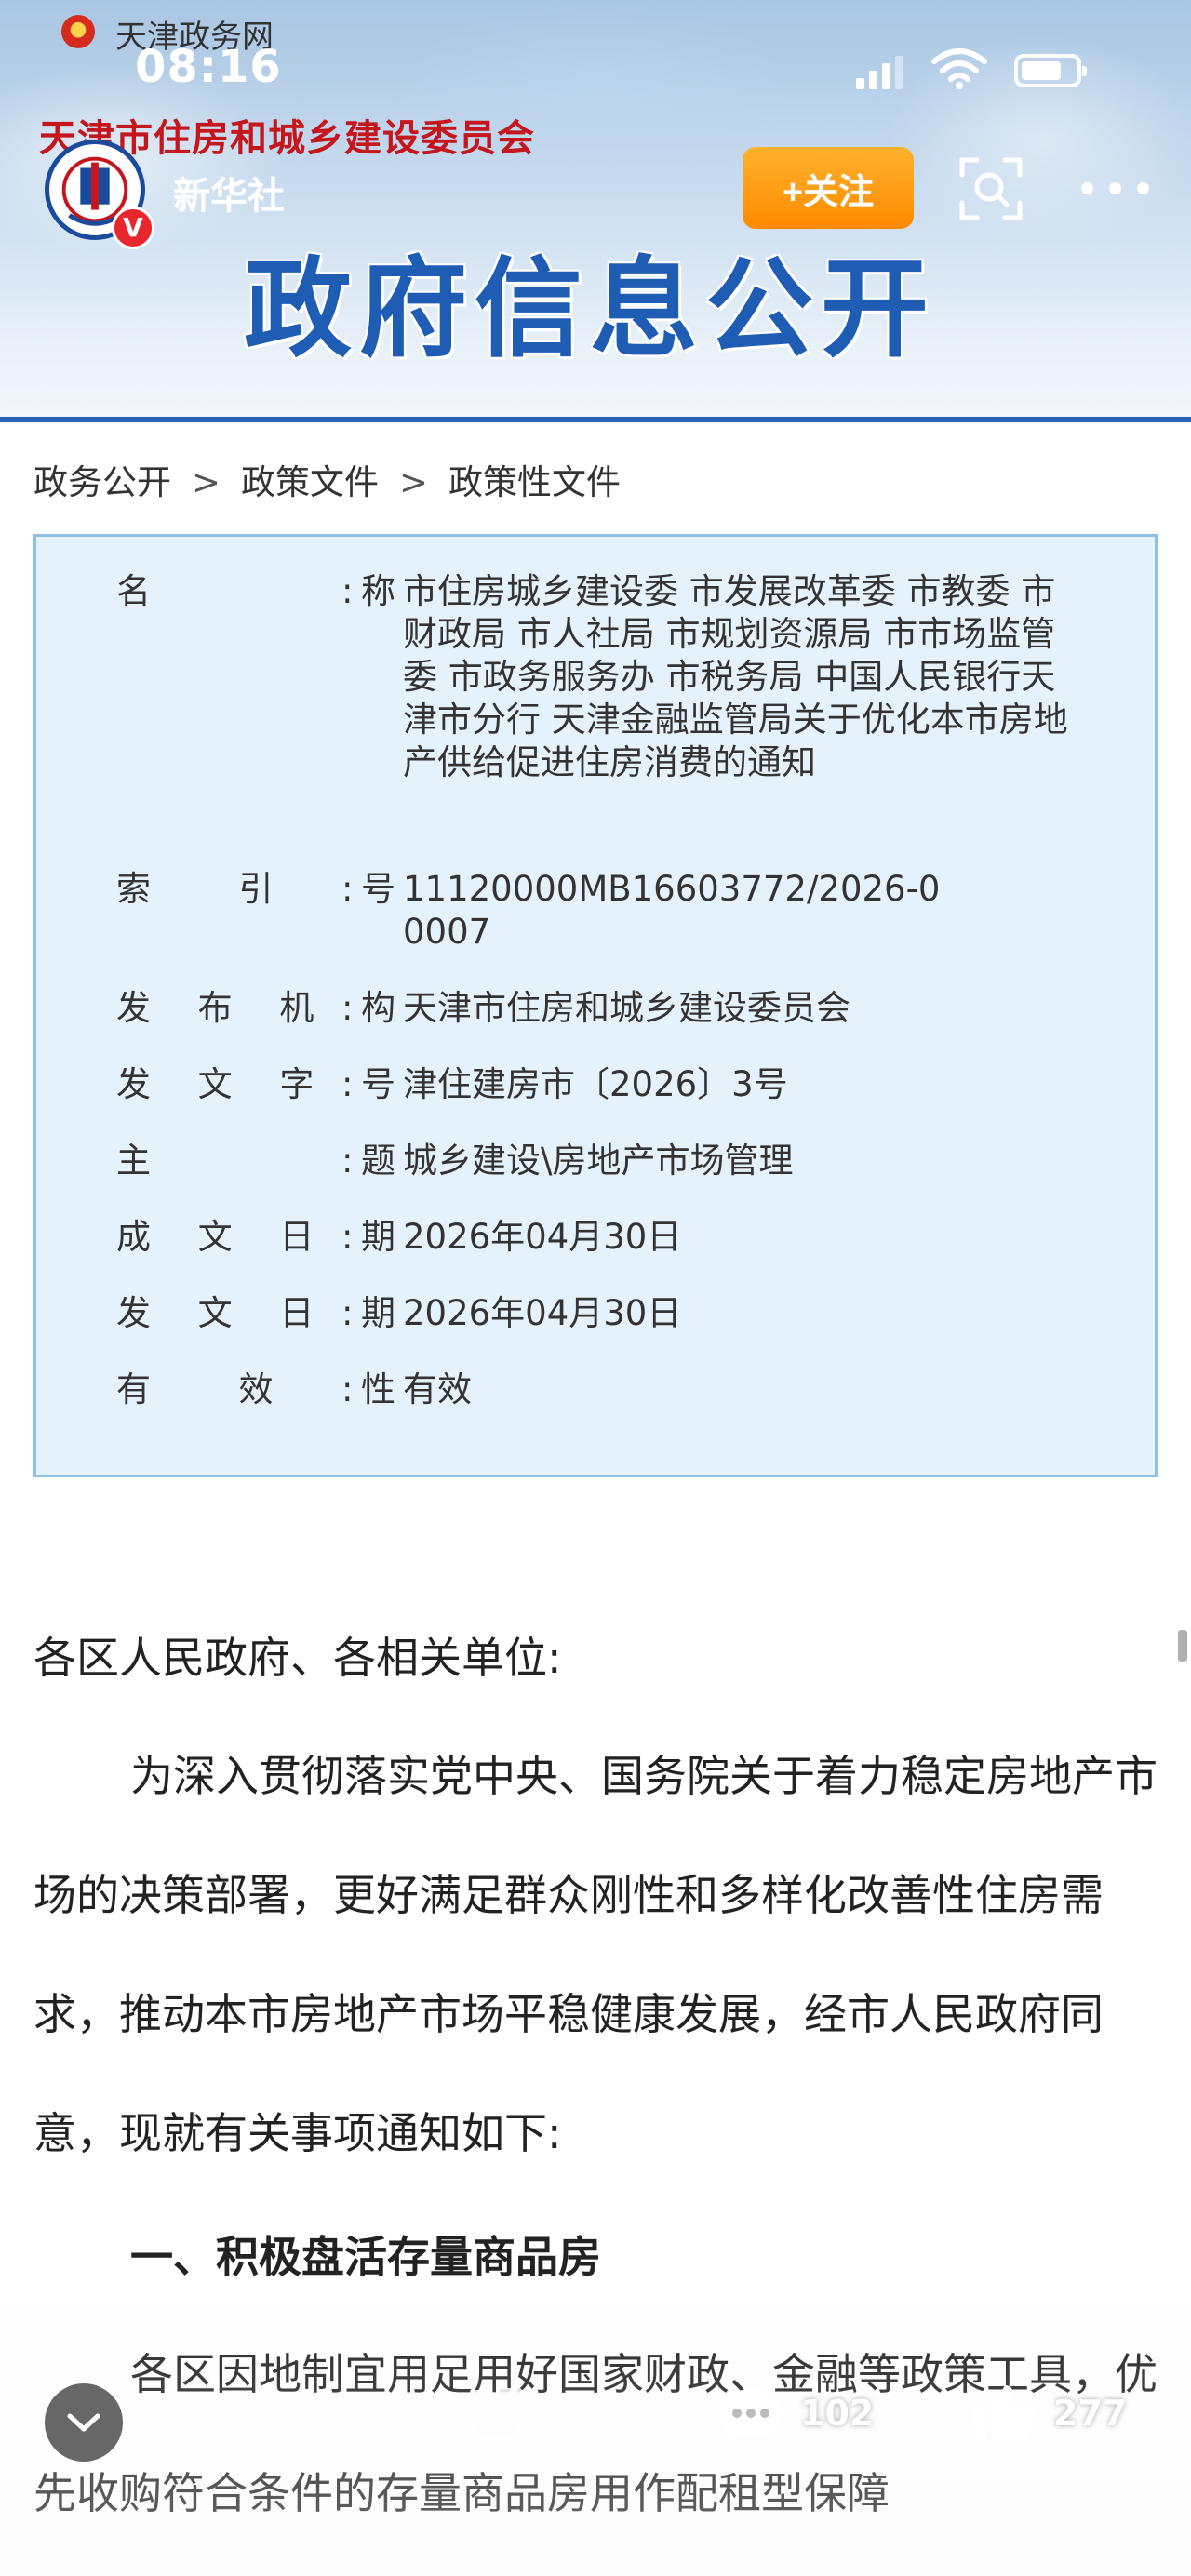  I want to click on comment-count: 102, so click(837, 2413).